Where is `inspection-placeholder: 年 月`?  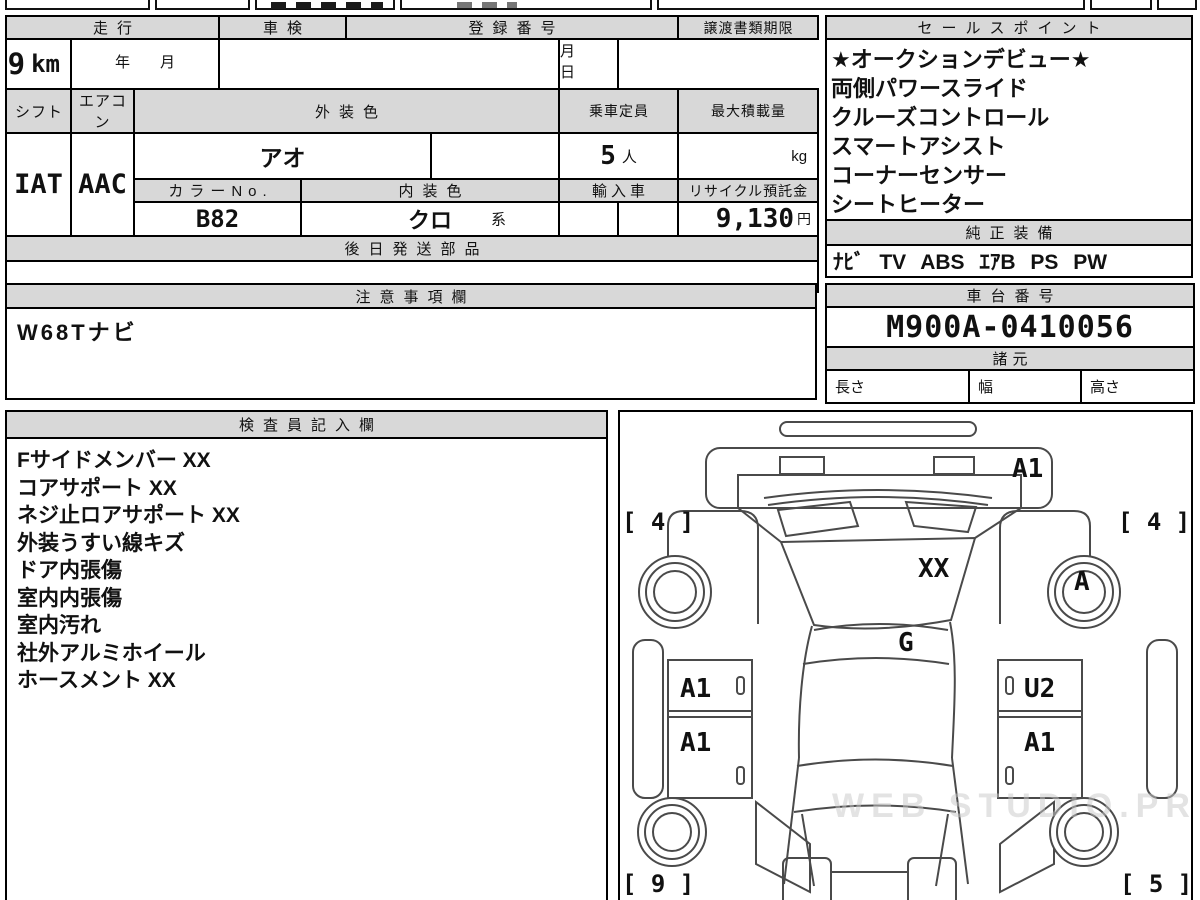
inspection-placeholder: 年 月 is located at coordinates (144, 62).